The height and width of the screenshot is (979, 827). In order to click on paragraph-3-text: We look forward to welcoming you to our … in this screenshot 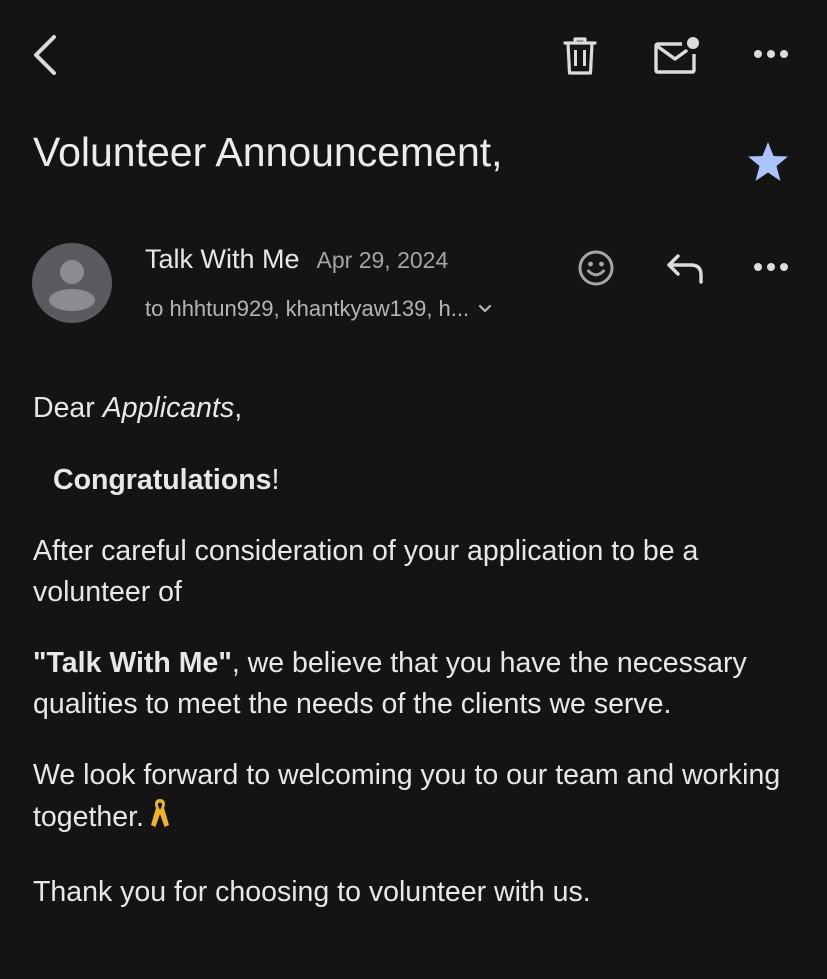, I will do `click(407, 796)`.